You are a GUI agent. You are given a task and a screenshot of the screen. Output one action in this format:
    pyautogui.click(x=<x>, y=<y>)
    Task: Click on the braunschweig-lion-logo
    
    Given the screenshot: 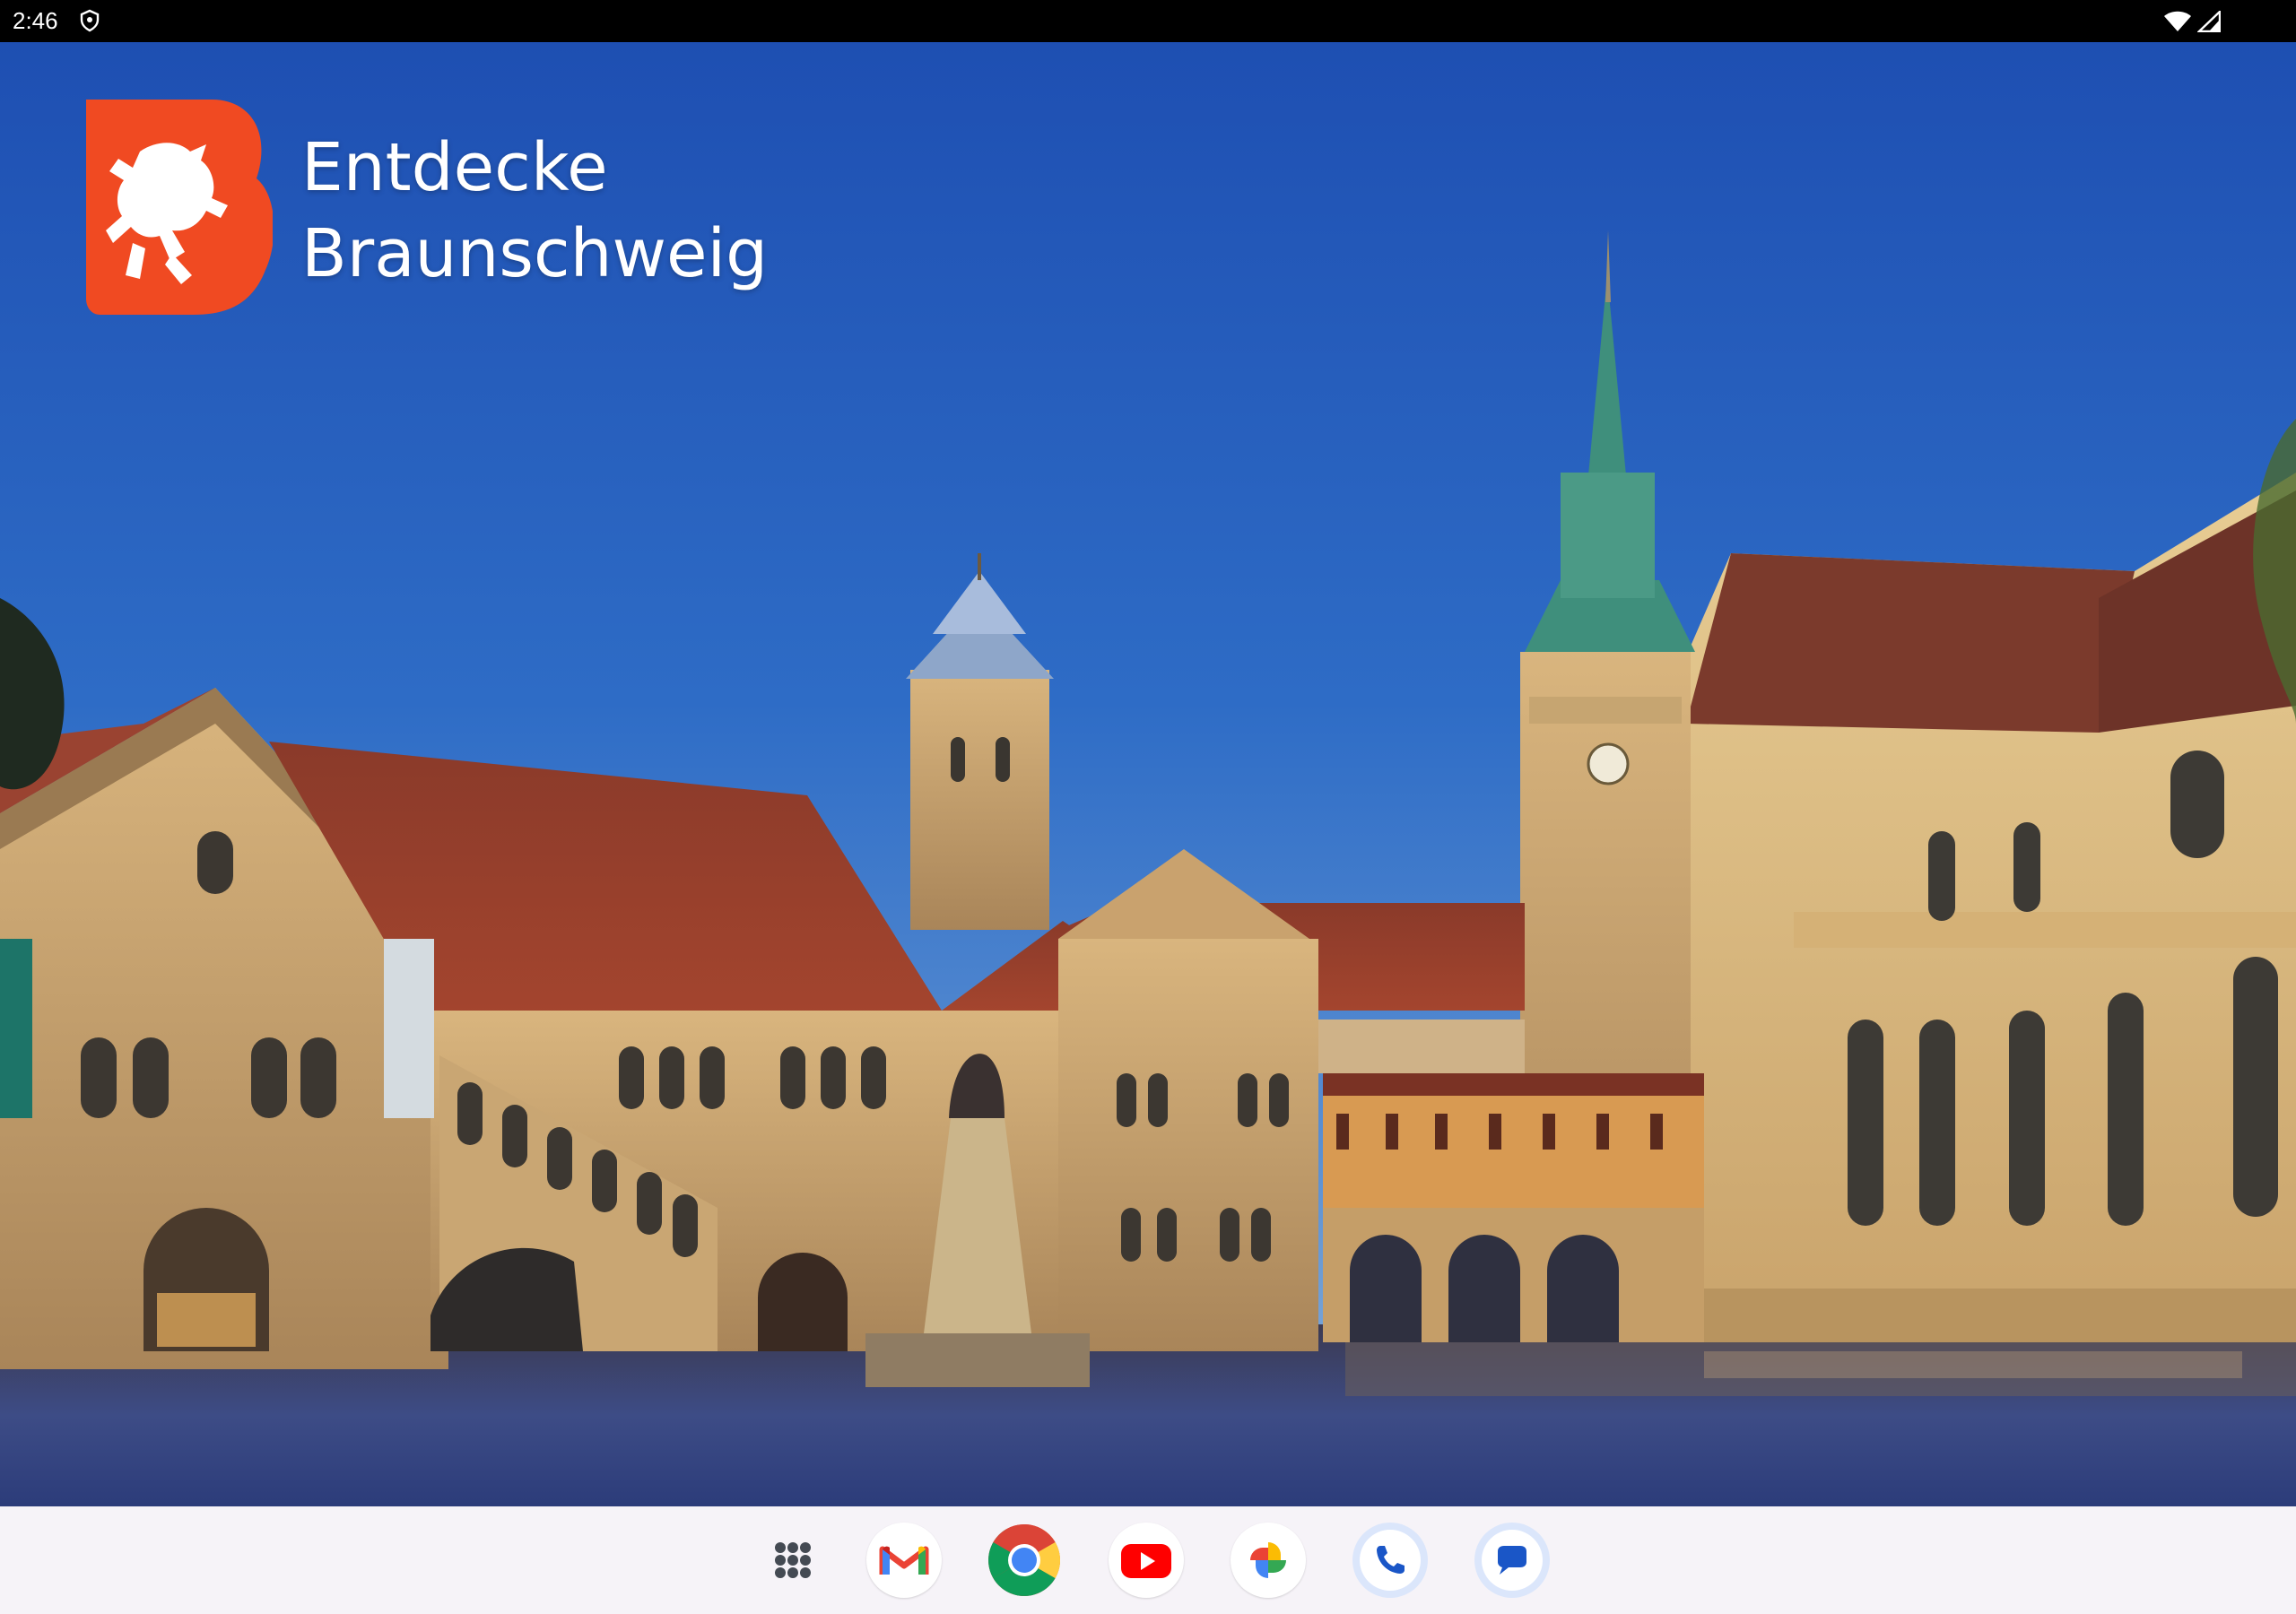 What is the action you would take?
    pyautogui.click(x=179, y=207)
    